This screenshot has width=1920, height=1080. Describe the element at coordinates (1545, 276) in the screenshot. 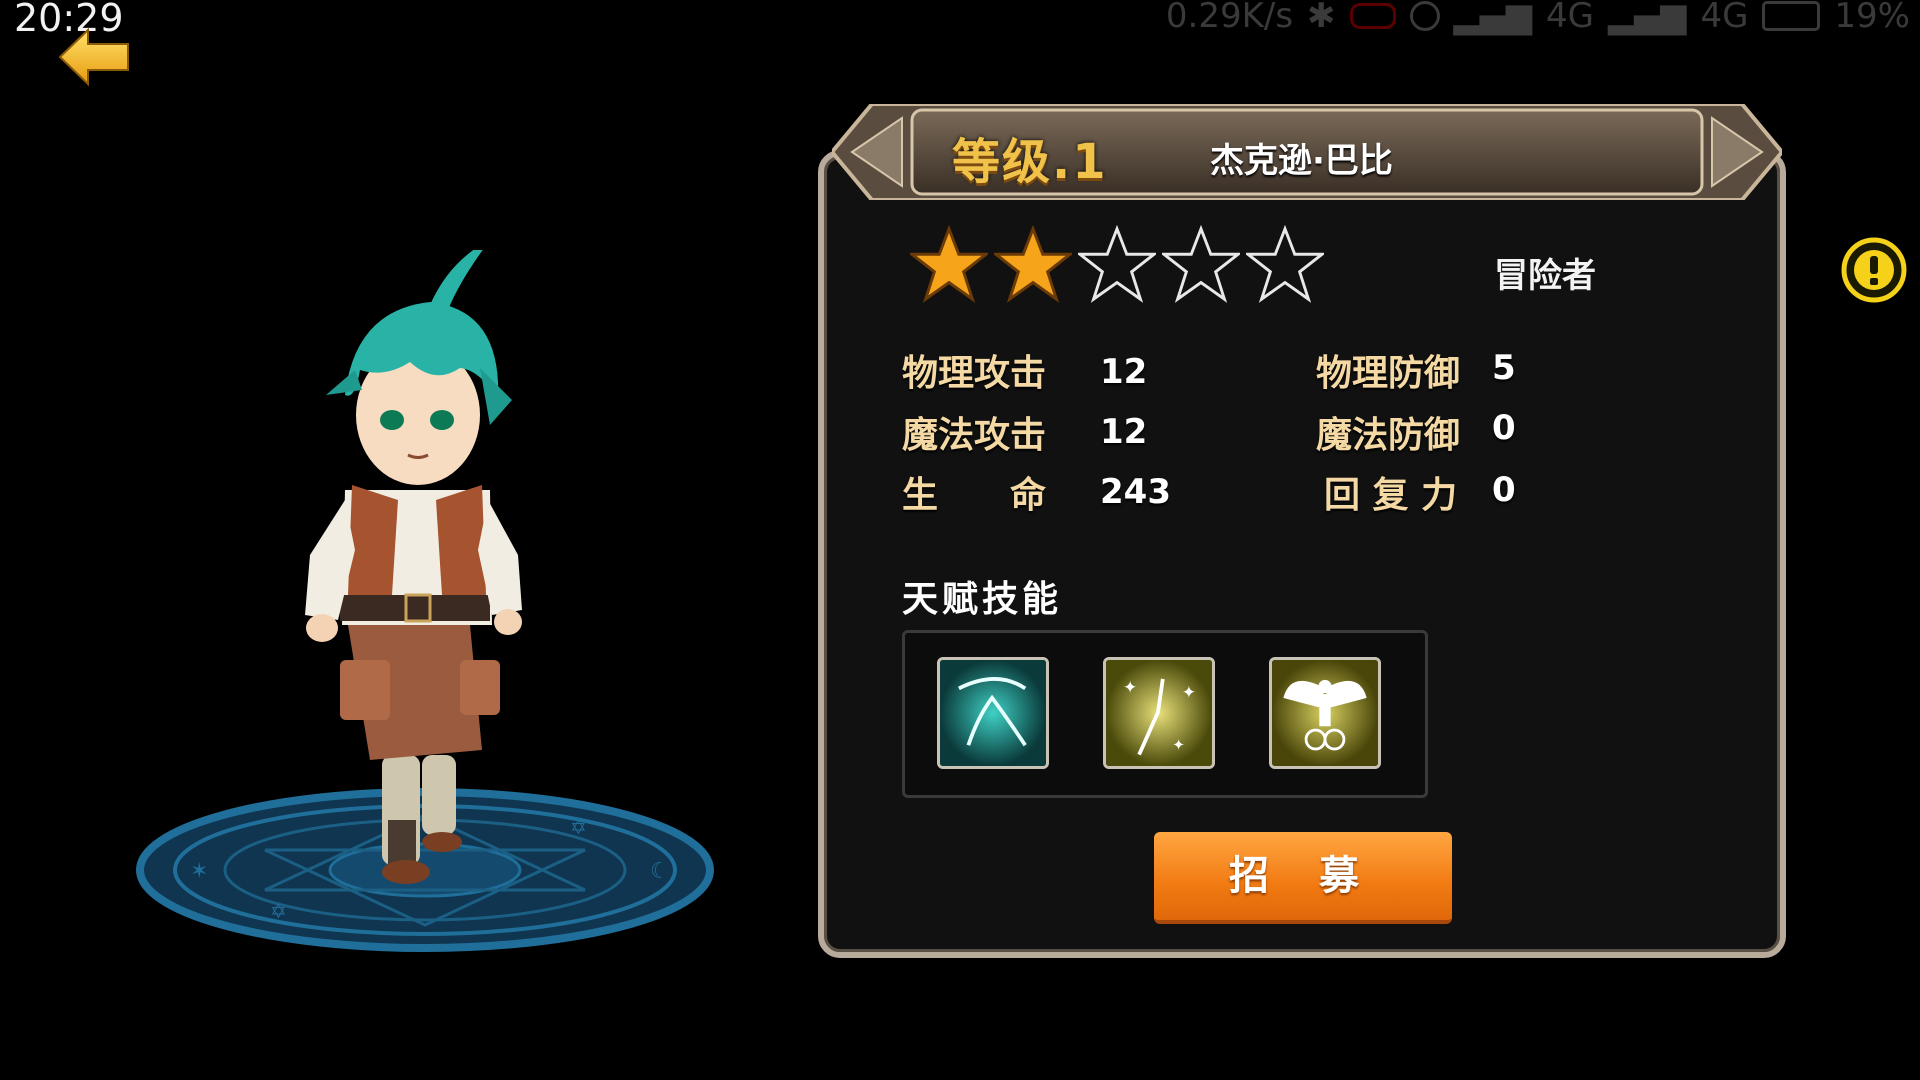

I see `hero-class: 冒险者` at that location.